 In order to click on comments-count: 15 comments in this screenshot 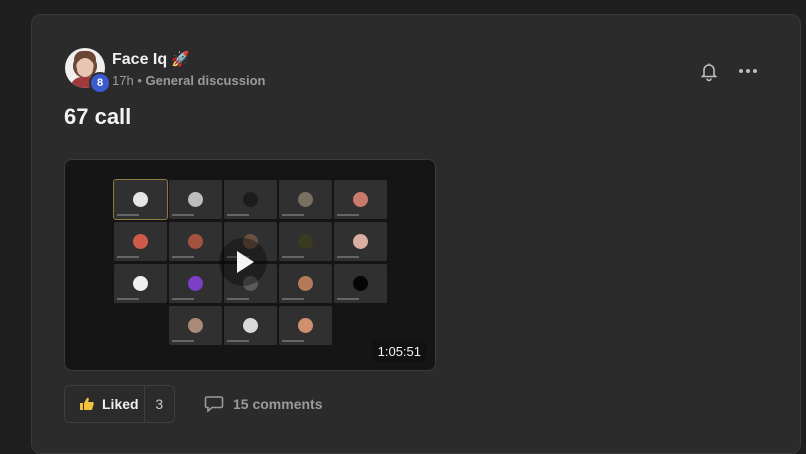, I will do `click(278, 404)`.